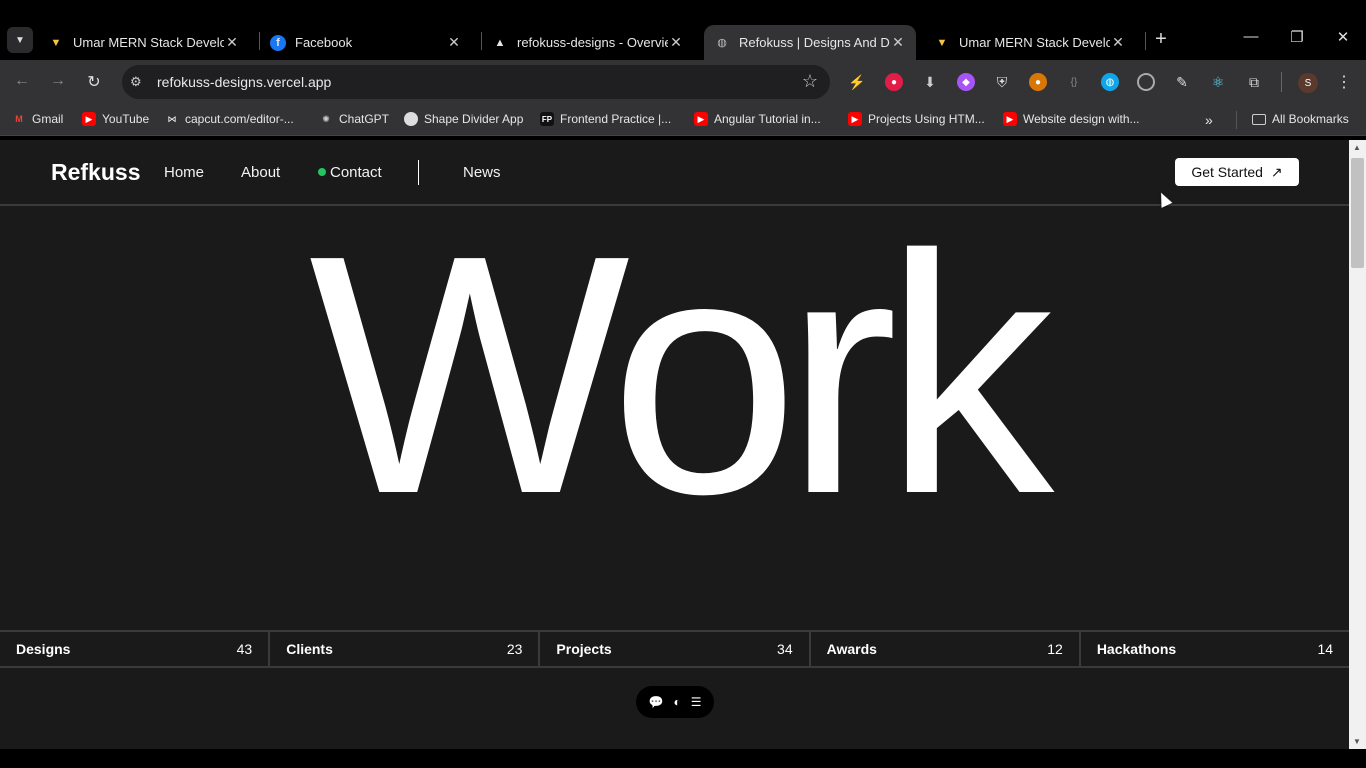 The width and height of the screenshot is (1366, 768). What do you see at coordinates (857, 82) in the screenshot?
I see `lightning-extension-icon: ⚡` at bounding box center [857, 82].